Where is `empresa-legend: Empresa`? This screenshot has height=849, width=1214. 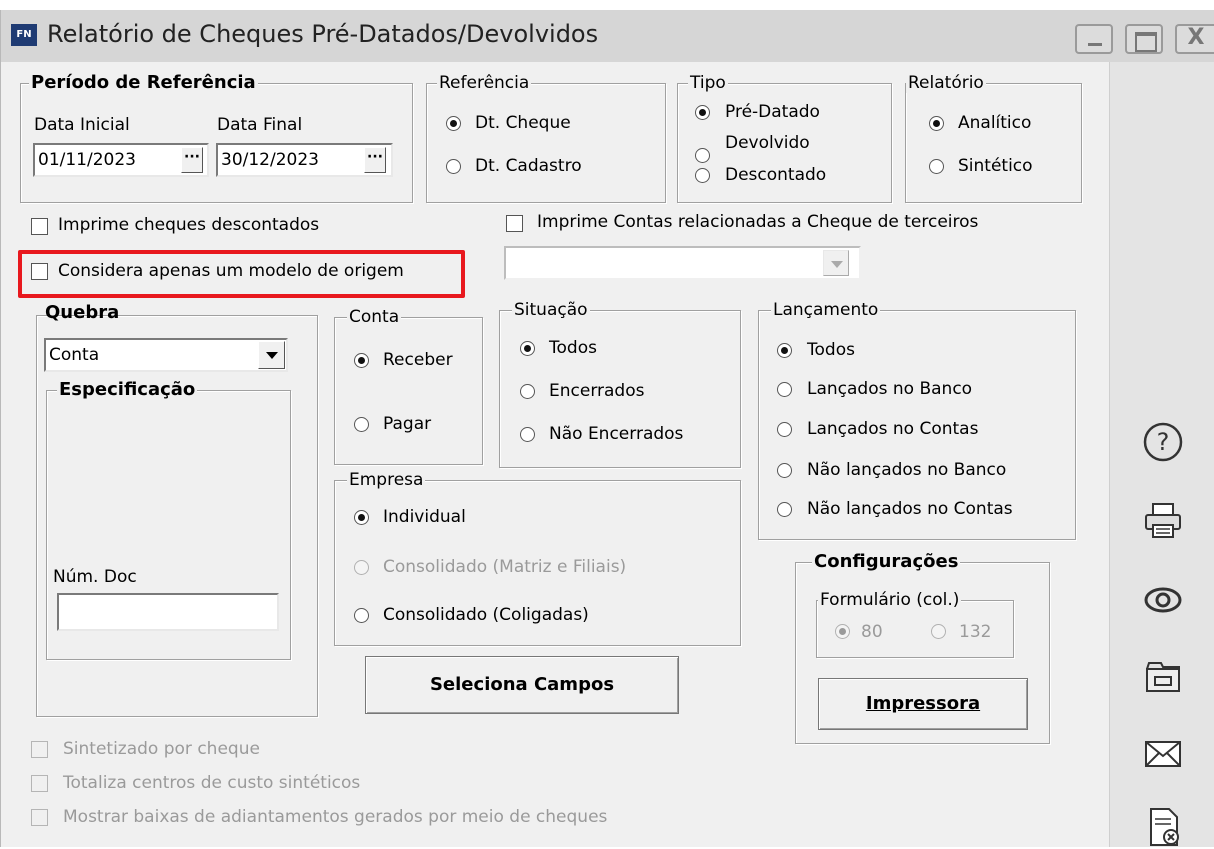 empresa-legend: Empresa is located at coordinates (386, 480).